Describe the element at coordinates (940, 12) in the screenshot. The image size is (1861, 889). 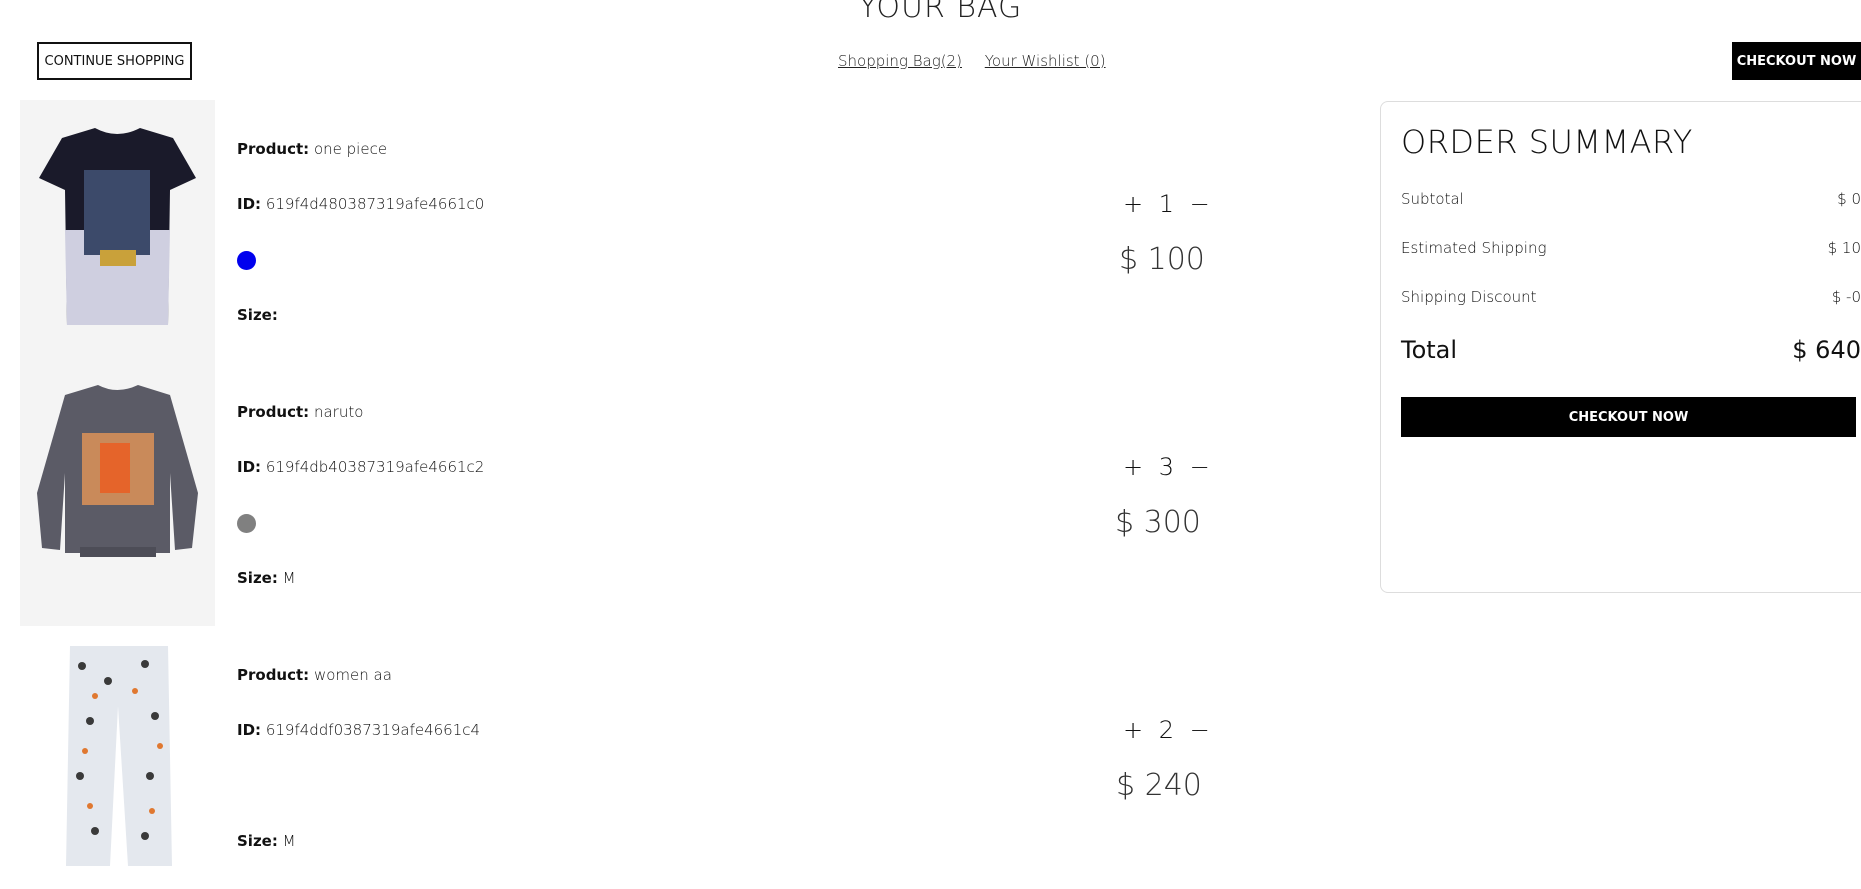
I see `page-title: YOUR BAG` at that location.